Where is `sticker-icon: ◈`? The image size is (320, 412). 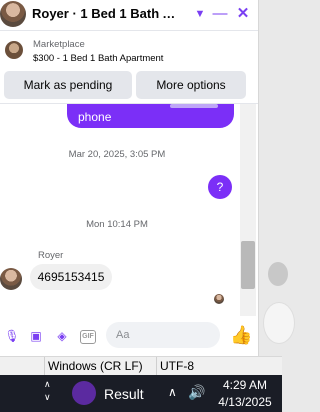
sticker-icon: ◈ is located at coordinates (62, 336).